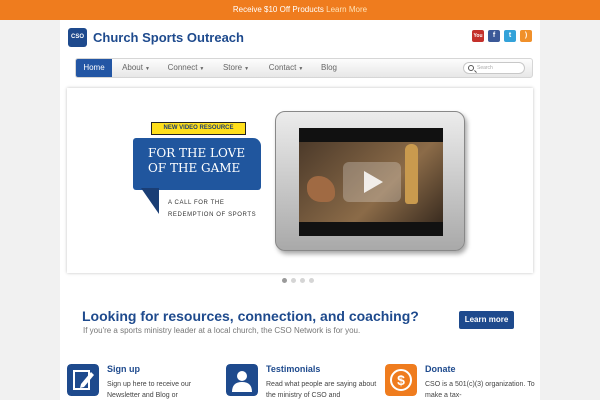 The height and width of the screenshot is (400, 600). Describe the element at coordinates (83, 380) in the screenshot. I see `edit-icon` at that location.